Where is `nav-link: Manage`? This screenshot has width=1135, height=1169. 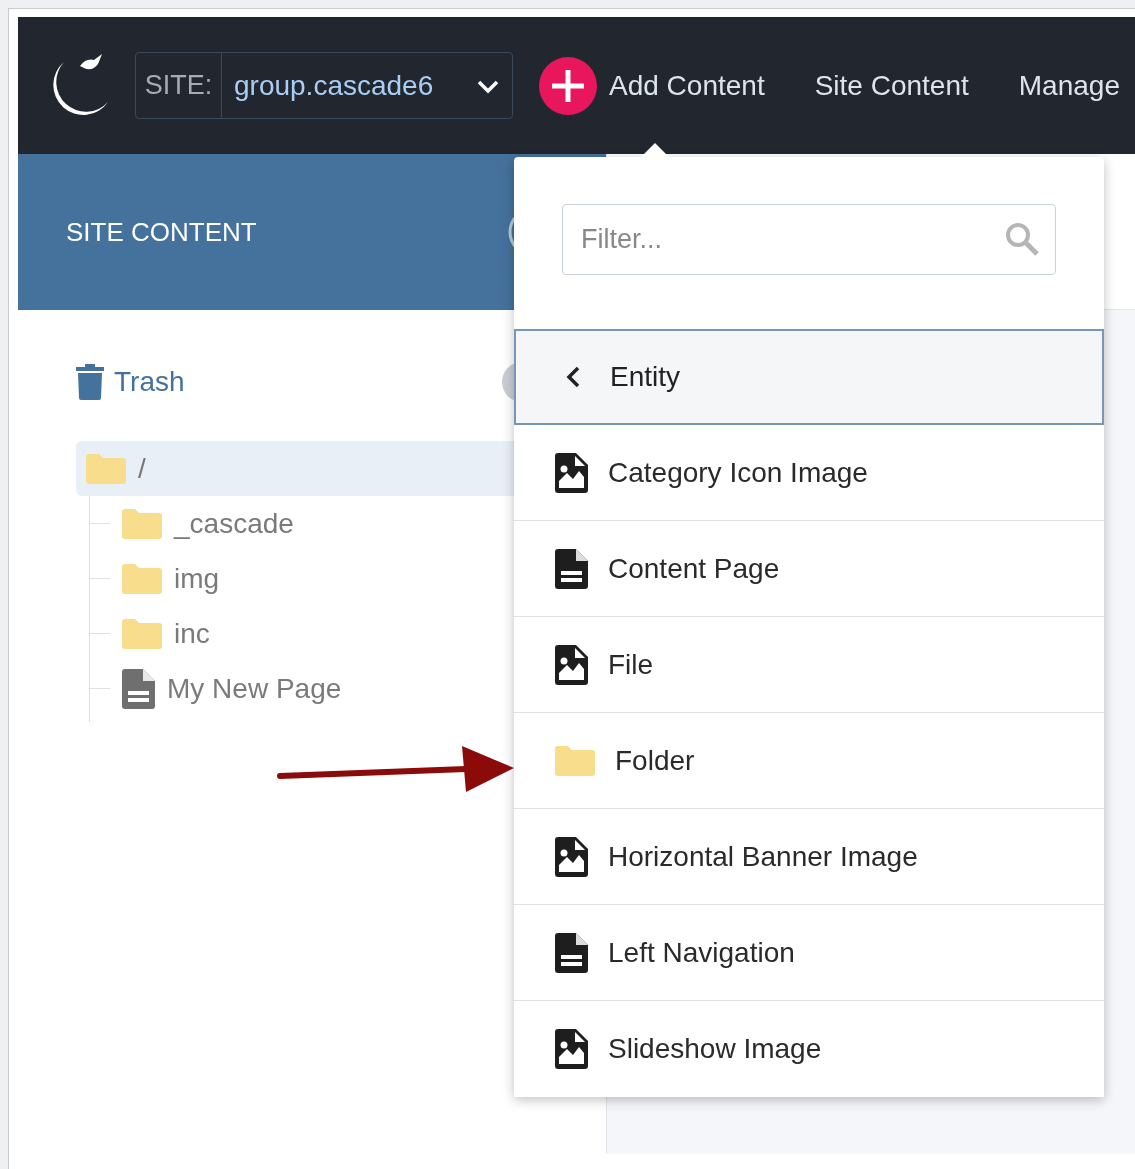 nav-link: Manage is located at coordinates (1069, 85).